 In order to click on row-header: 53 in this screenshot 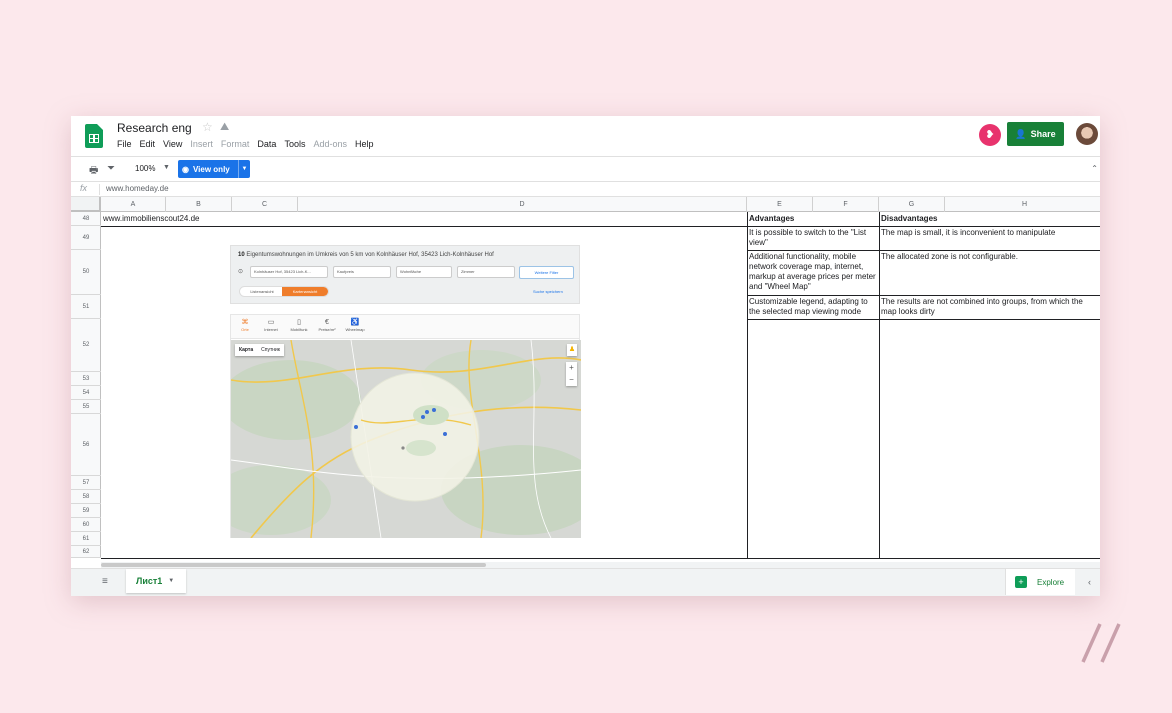, I will do `click(86, 379)`.